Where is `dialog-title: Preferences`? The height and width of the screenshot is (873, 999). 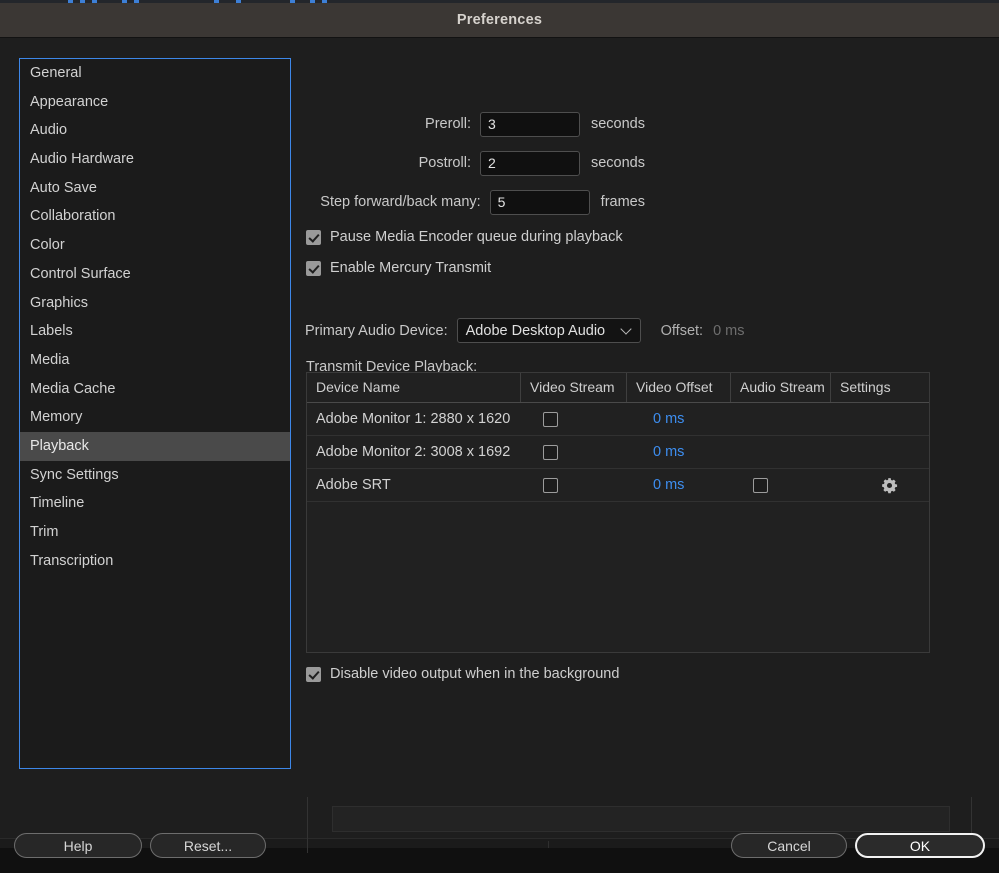 dialog-title: Preferences is located at coordinates (499, 20).